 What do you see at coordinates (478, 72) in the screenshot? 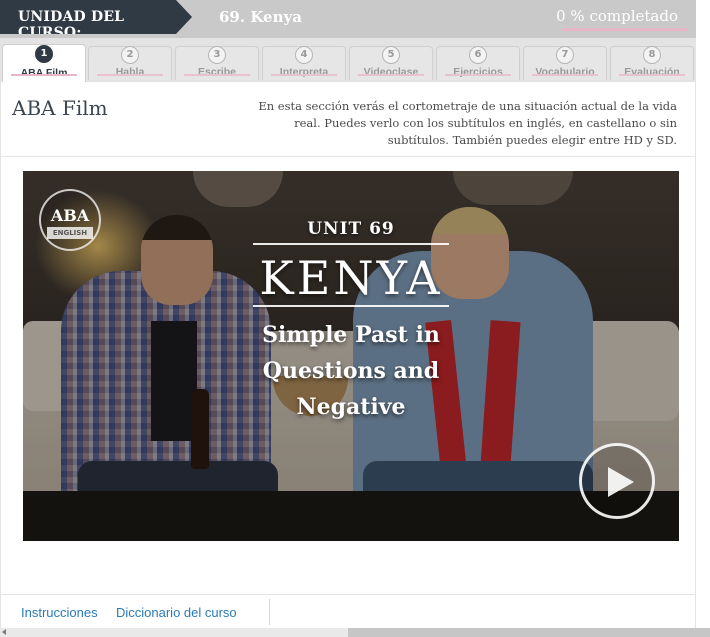
I see `tab-label: Ejercicios` at bounding box center [478, 72].